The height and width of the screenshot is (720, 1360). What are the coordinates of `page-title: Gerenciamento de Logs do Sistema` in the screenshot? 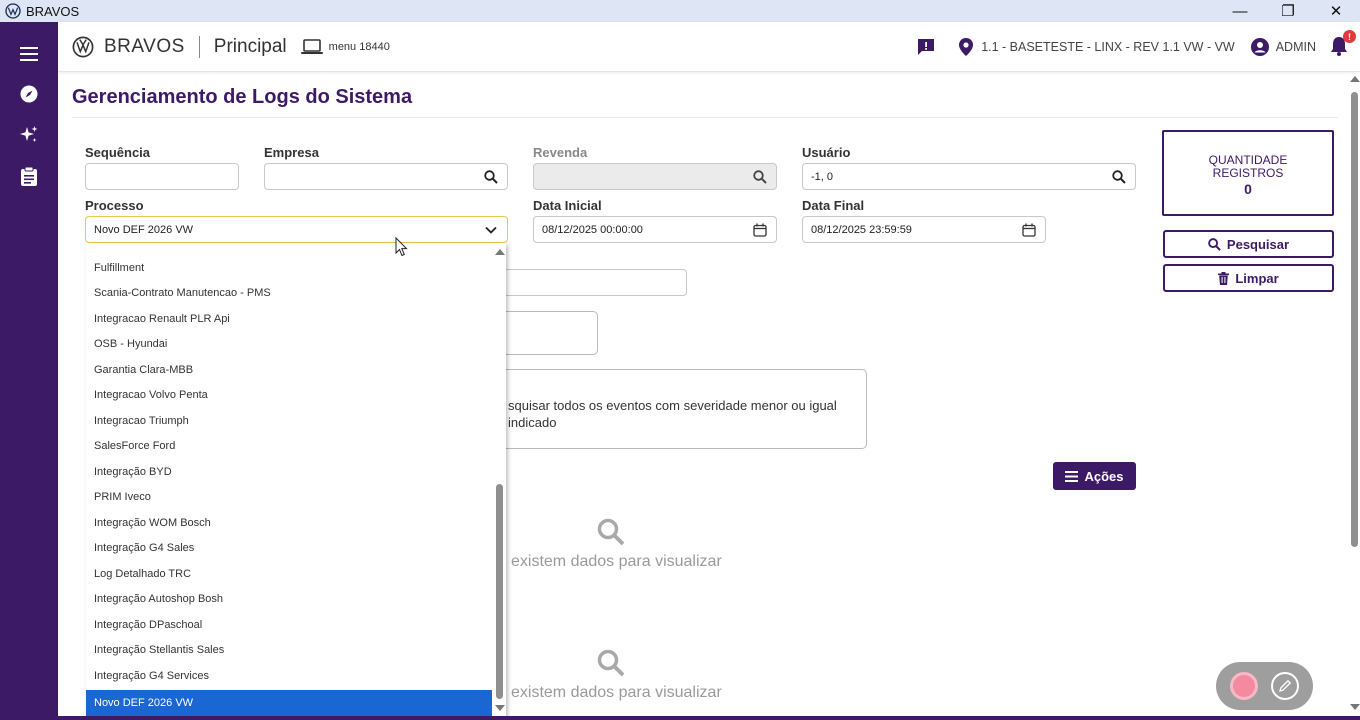 It's located at (242, 97).